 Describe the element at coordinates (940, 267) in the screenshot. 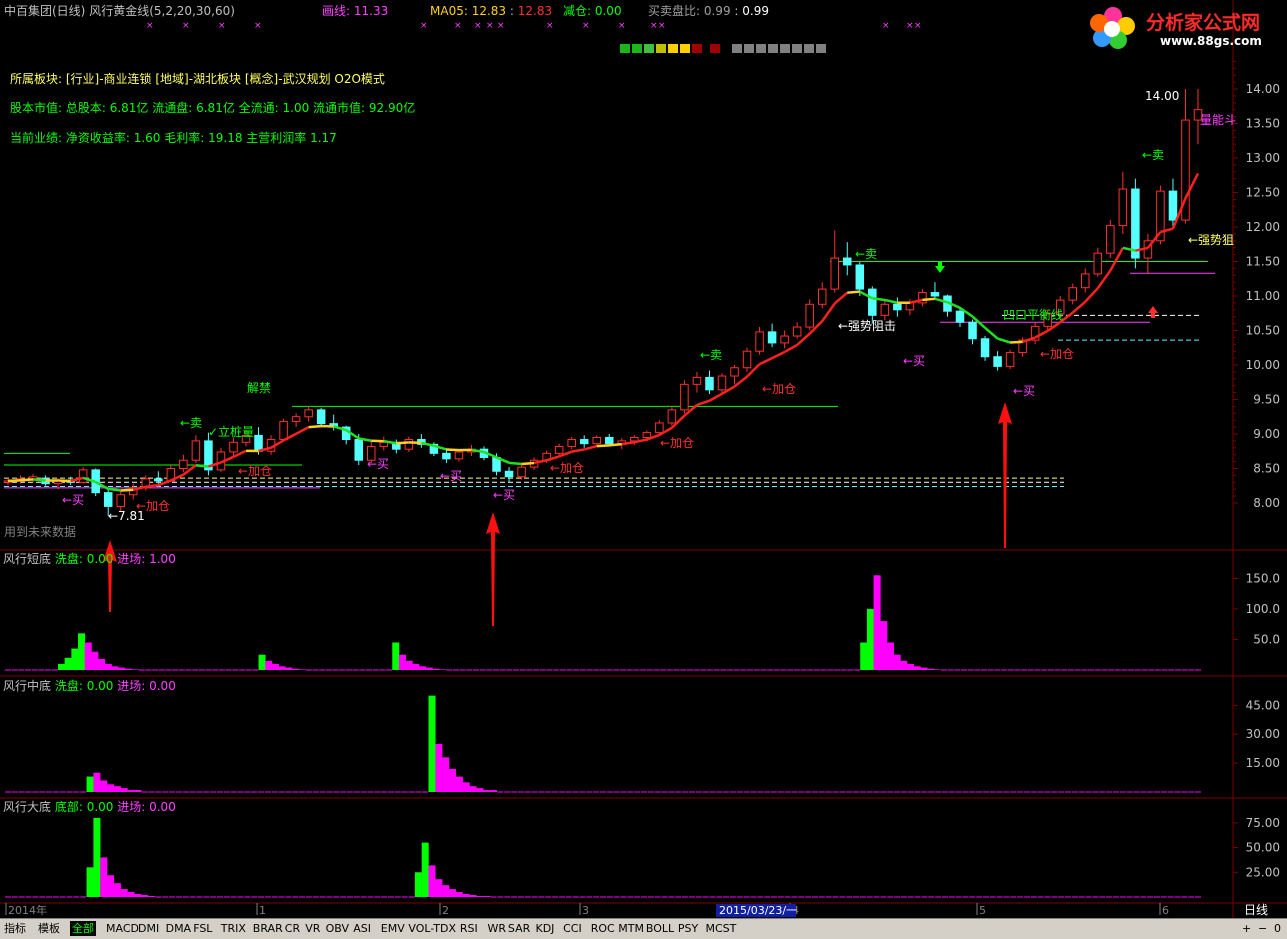

I see `small-down-arrow-icon` at that location.